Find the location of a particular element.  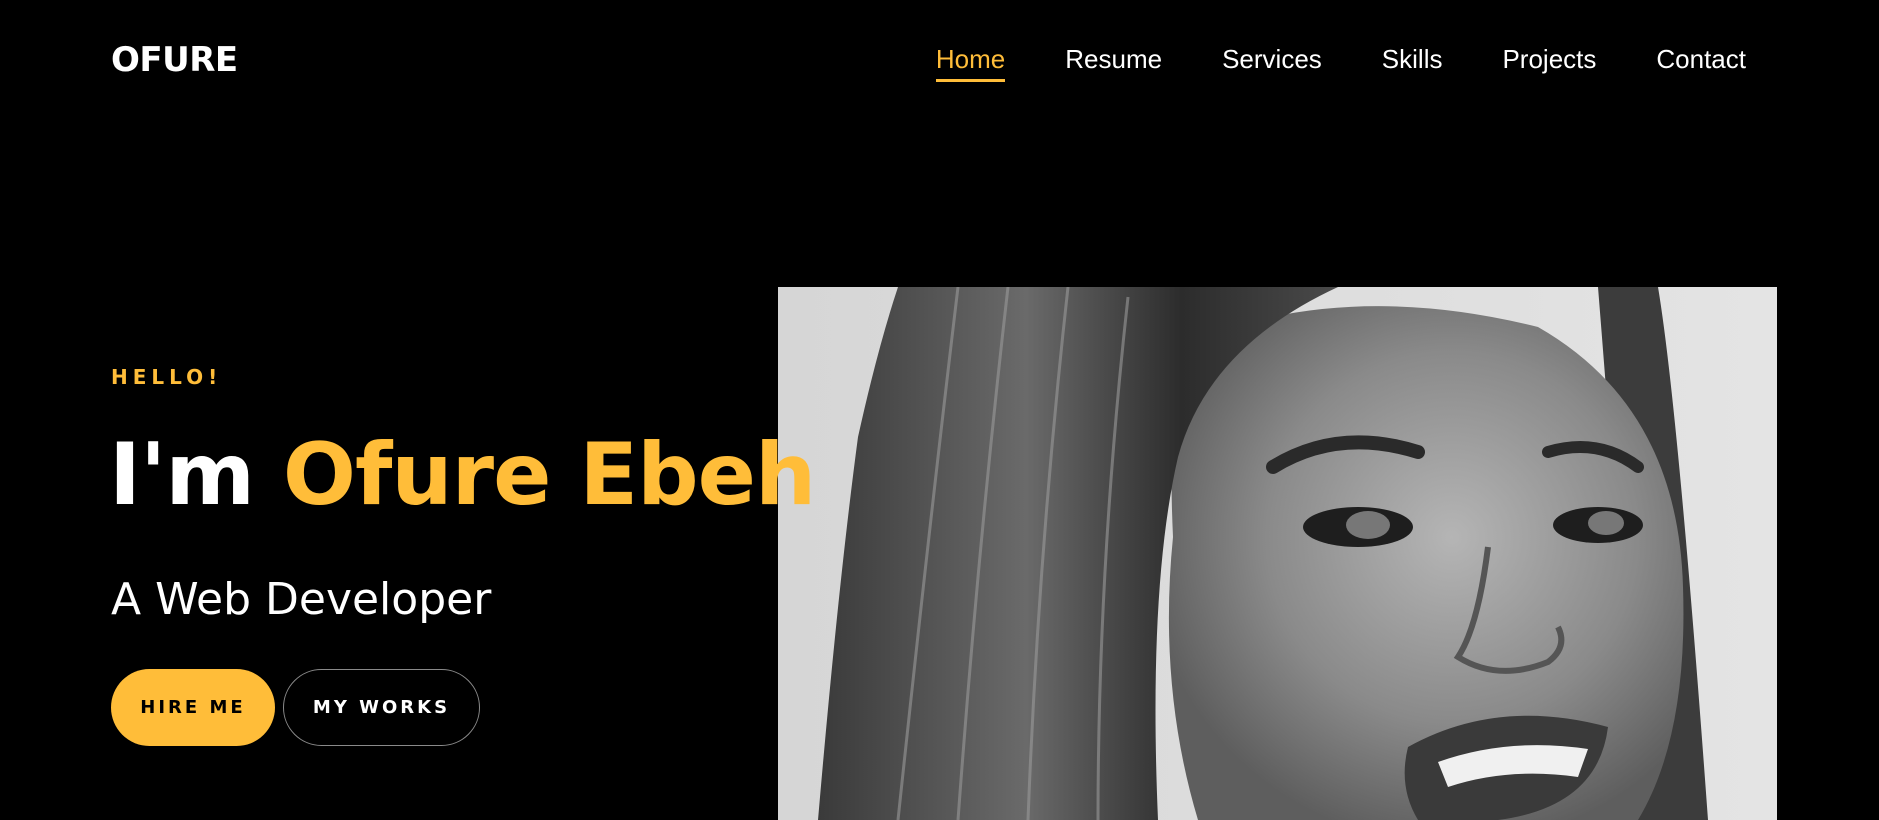

headline-name: Ofure Ebeh is located at coordinates (549, 475).